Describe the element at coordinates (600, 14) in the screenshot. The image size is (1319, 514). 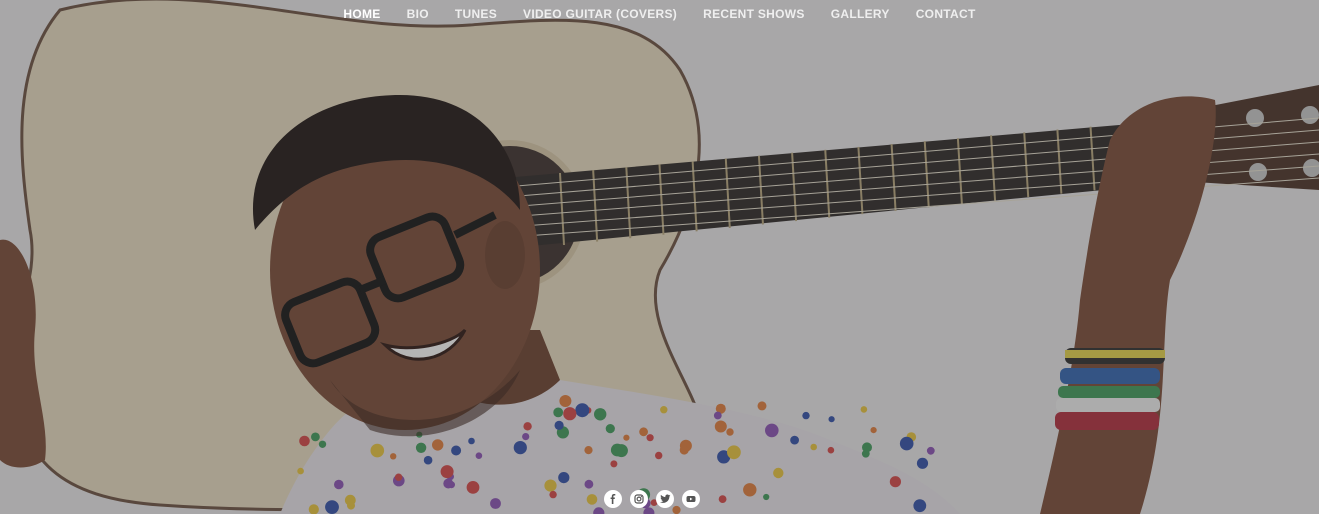
I see `nav-item-video-guitar-covers: VIDEO GUITAR (COVERS)` at that location.